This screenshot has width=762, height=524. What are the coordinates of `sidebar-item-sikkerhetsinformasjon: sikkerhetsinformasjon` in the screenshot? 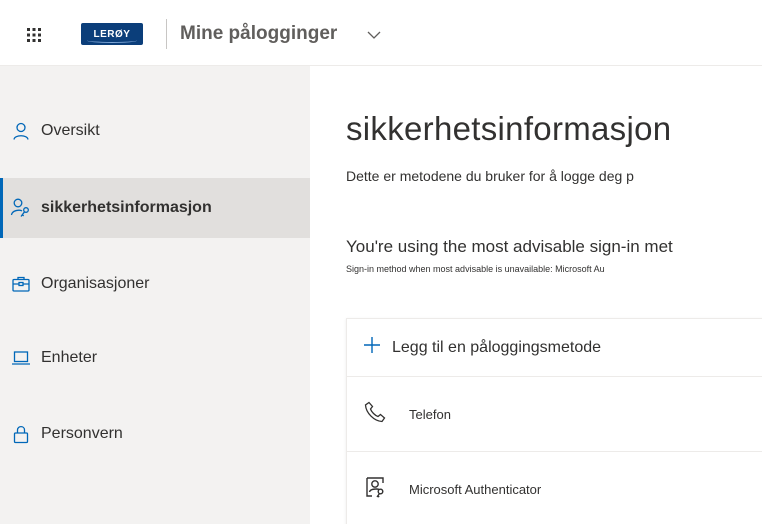 It's located at (155, 208).